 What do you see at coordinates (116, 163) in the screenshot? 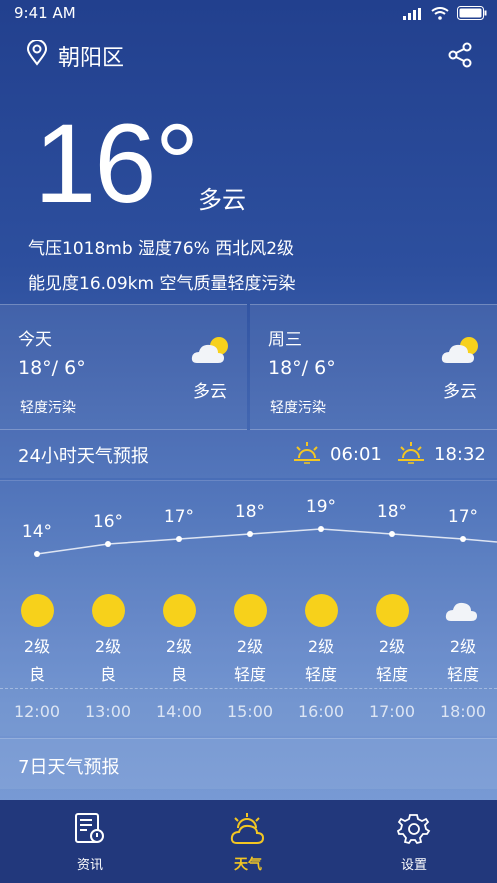
I see `current-temperature: 16°` at bounding box center [116, 163].